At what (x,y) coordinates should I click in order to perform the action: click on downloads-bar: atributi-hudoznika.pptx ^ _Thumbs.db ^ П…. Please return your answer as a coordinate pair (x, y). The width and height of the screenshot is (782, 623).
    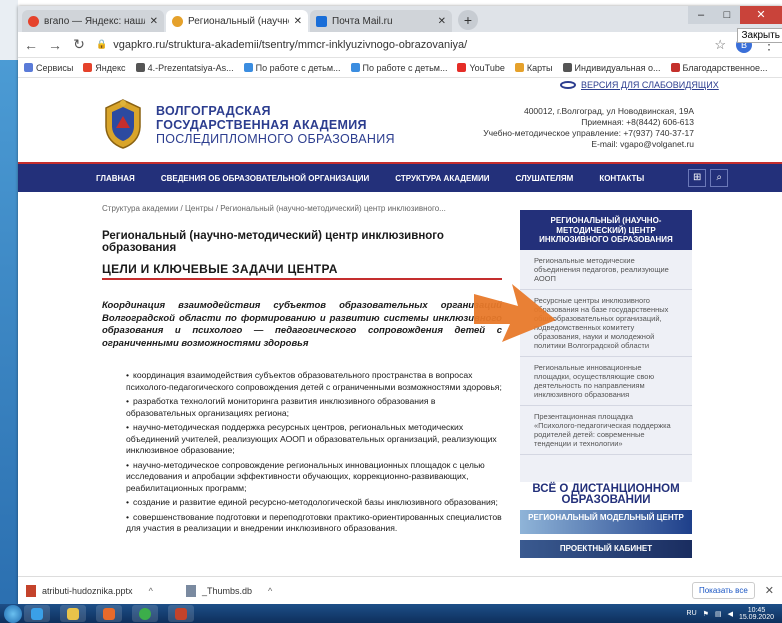
    Looking at the image, I should click on (400, 590).